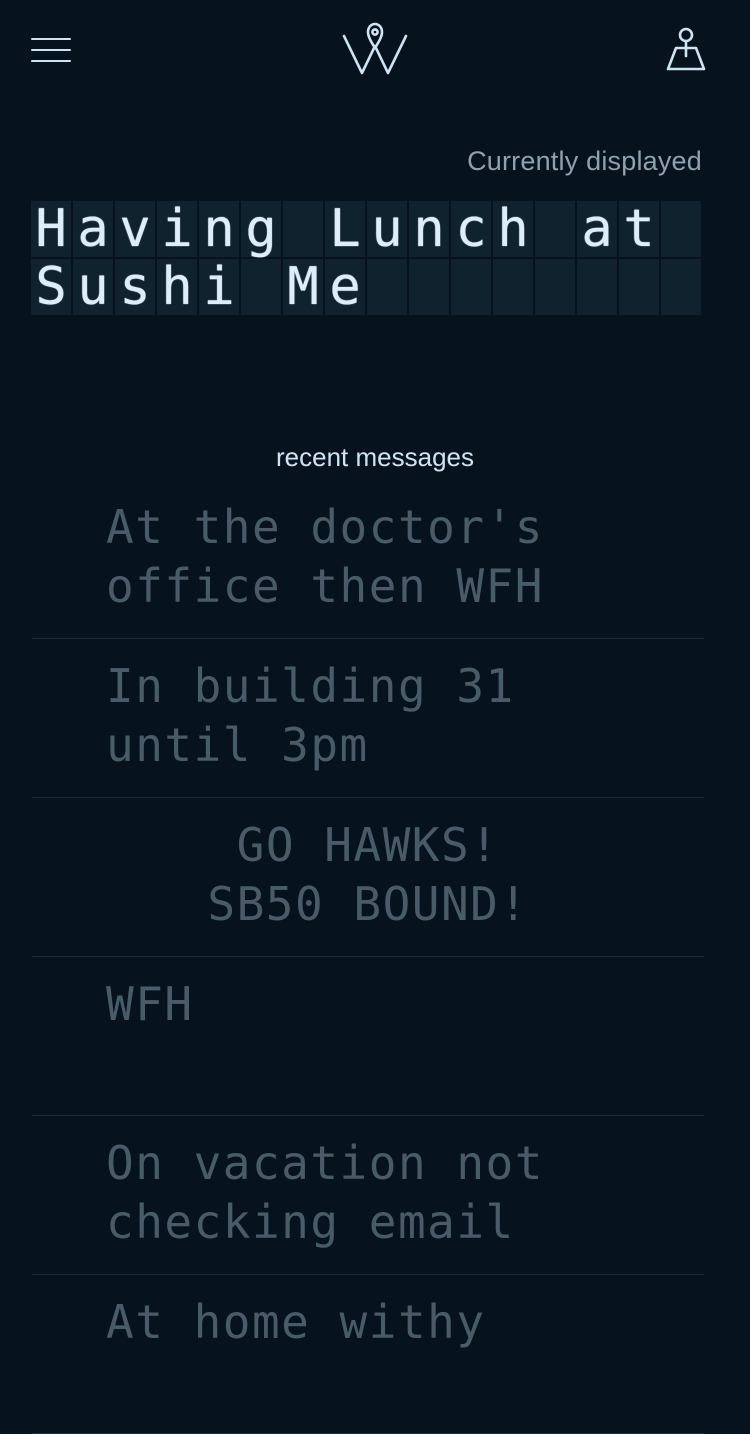 This screenshot has height=1434, width=750. Describe the element at coordinates (51, 287) in the screenshot. I see `display-cell: S` at that location.